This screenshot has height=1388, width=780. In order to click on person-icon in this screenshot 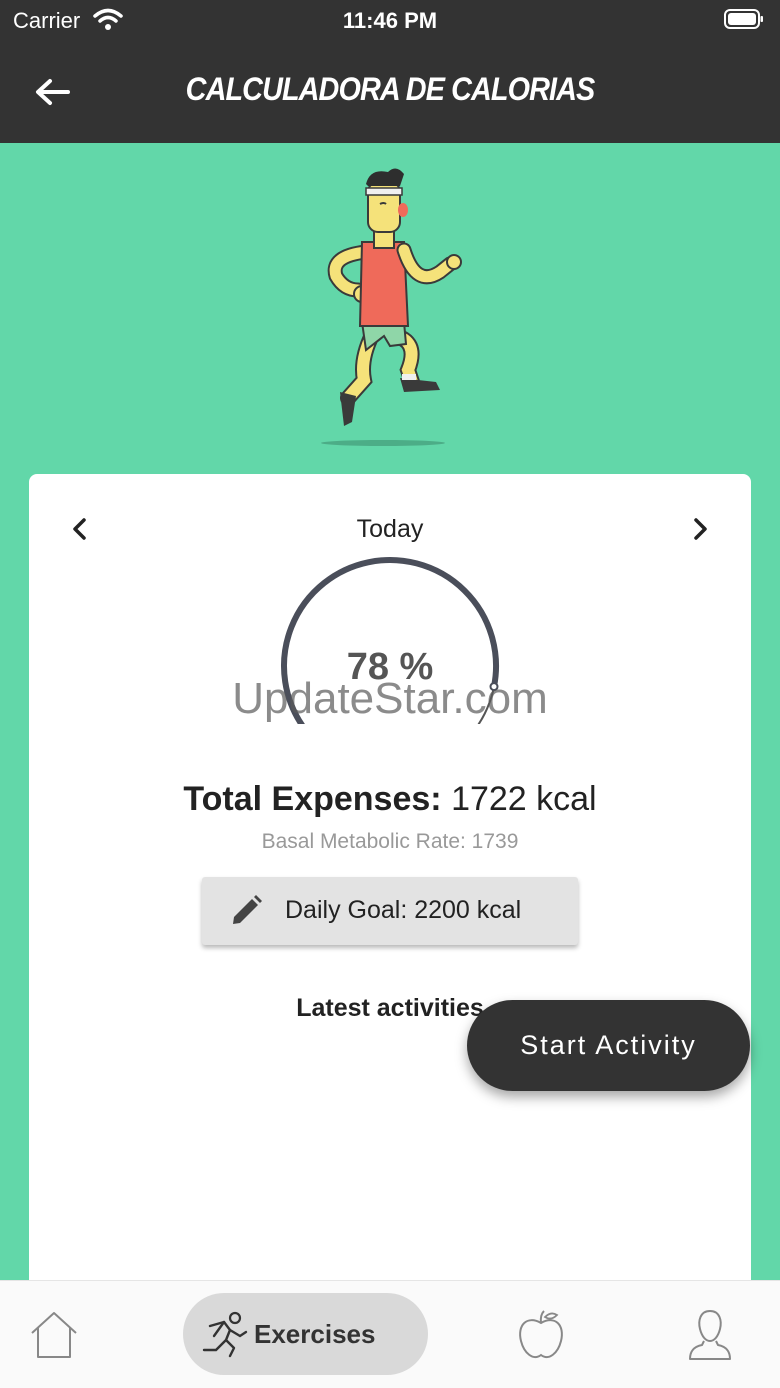, I will do `click(710, 1335)`.